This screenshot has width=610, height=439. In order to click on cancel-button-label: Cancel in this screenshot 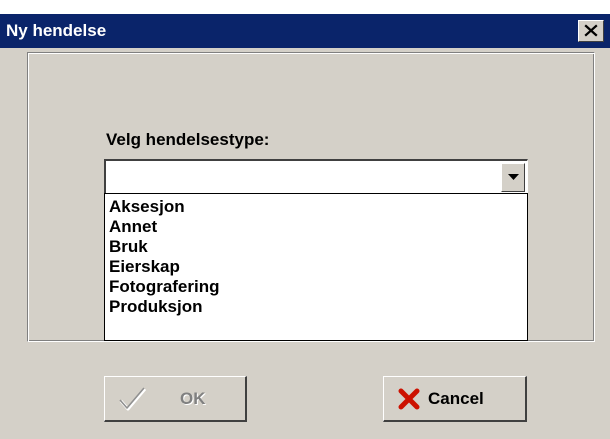, I will do `click(456, 398)`.